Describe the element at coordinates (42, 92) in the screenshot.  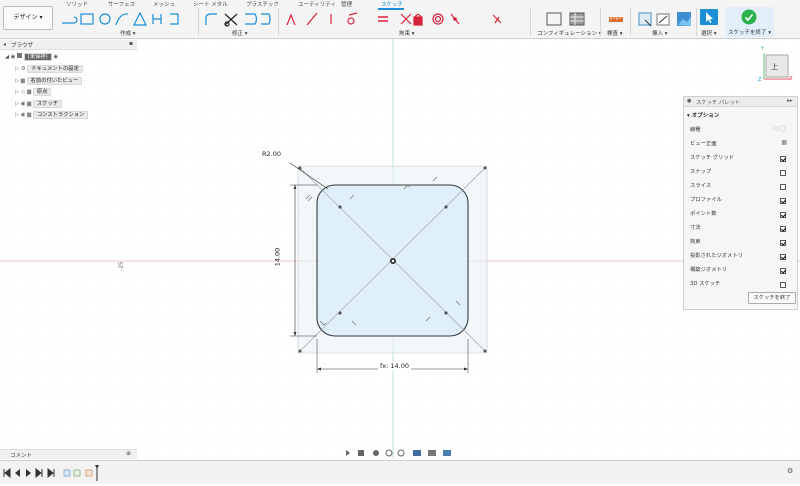
I see `tree-item-label: 原点` at that location.